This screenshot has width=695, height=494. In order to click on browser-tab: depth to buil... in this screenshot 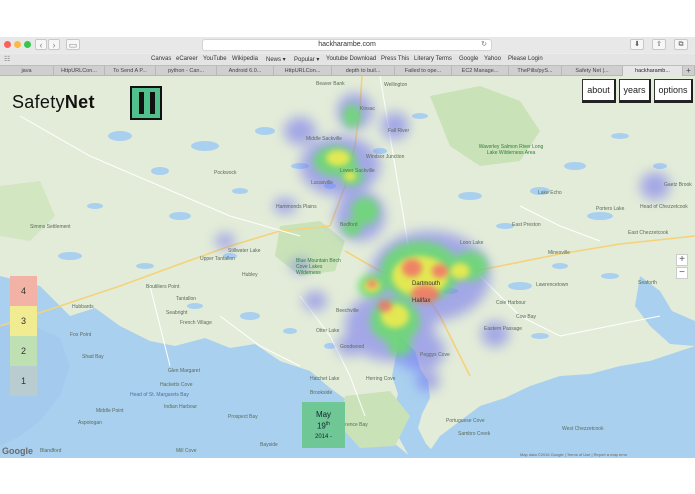, I will do `click(363, 71)`.